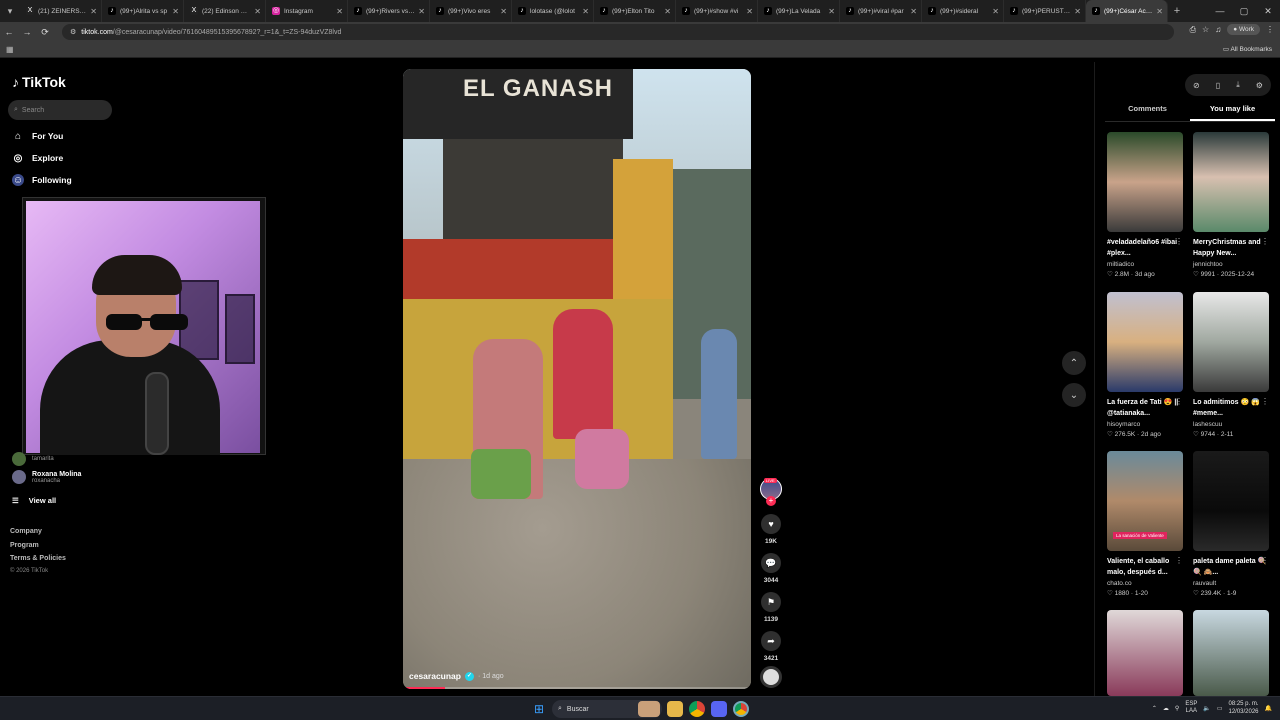 The height and width of the screenshot is (720, 1280). I want to click on windows-start-icon: ⊞, so click(539, 709).